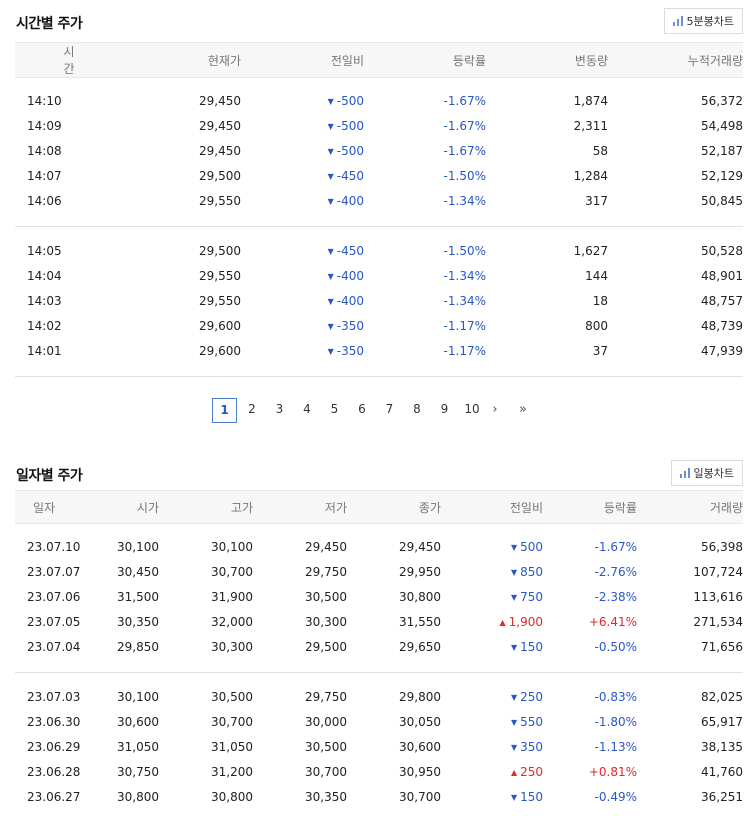 The image size is (750, 816). What do you see at coordinates (350, 276) in the screenshot?
I see `change-cell-value: -400` at bounding box center [350, 276].